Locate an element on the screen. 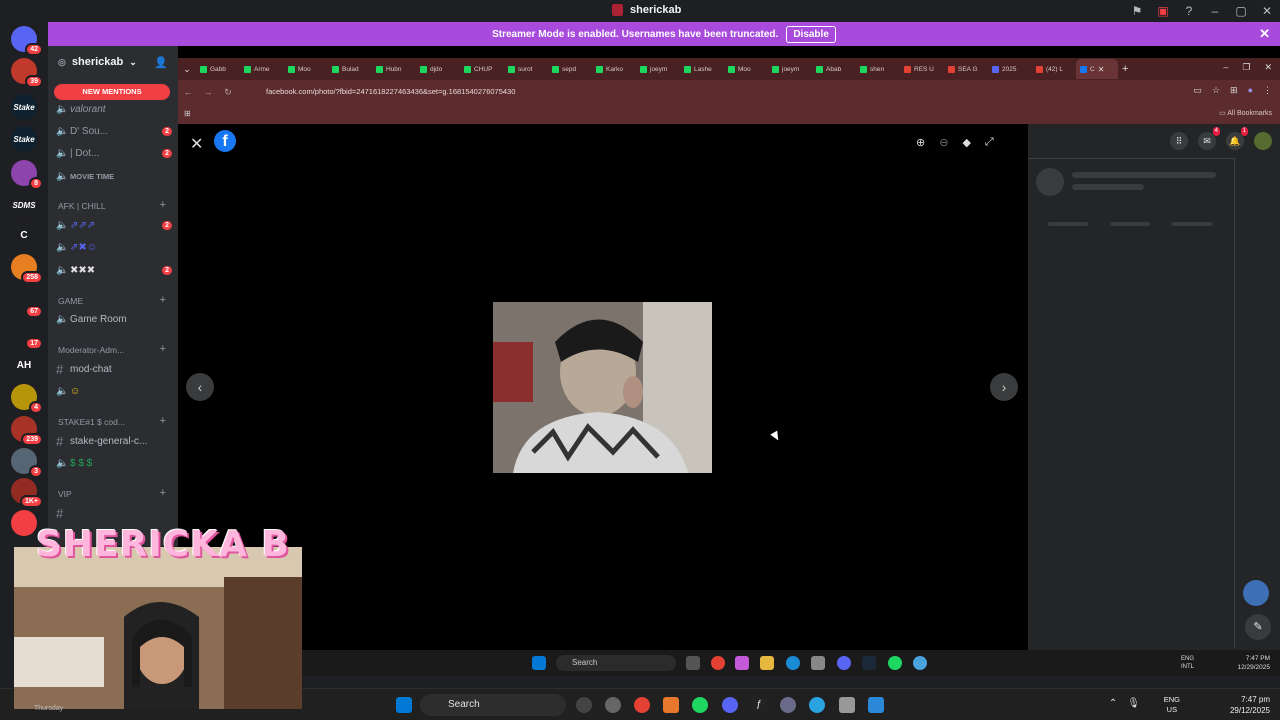 The height and width of the screenshot is (720, 1280). taskbar-search-box: Search is located at coordinates (493, 705).